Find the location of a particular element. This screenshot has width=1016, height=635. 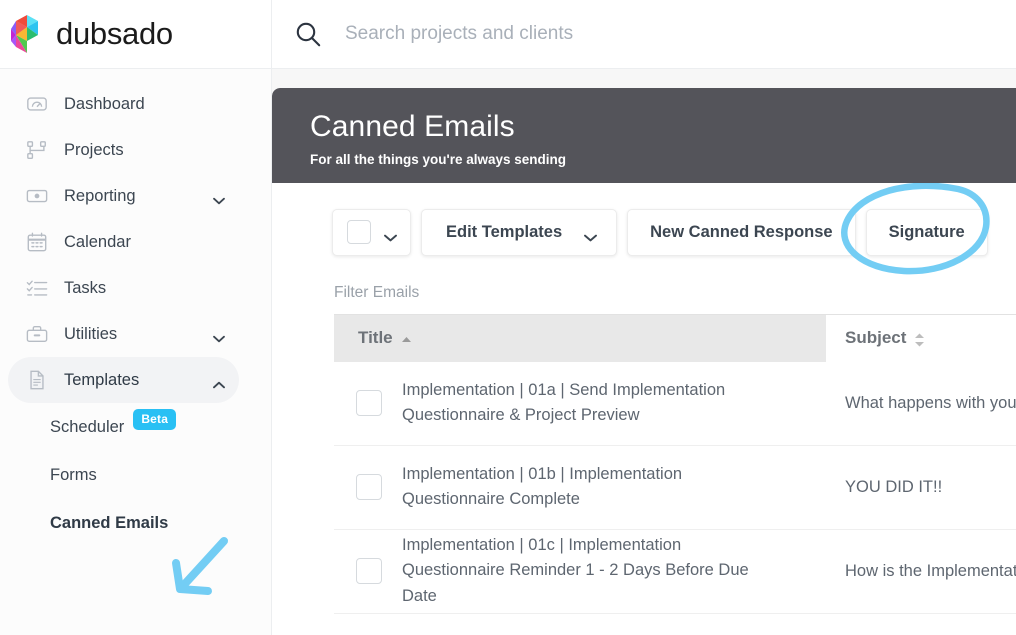

templates-document-icon is located at coordinates (37, 380).